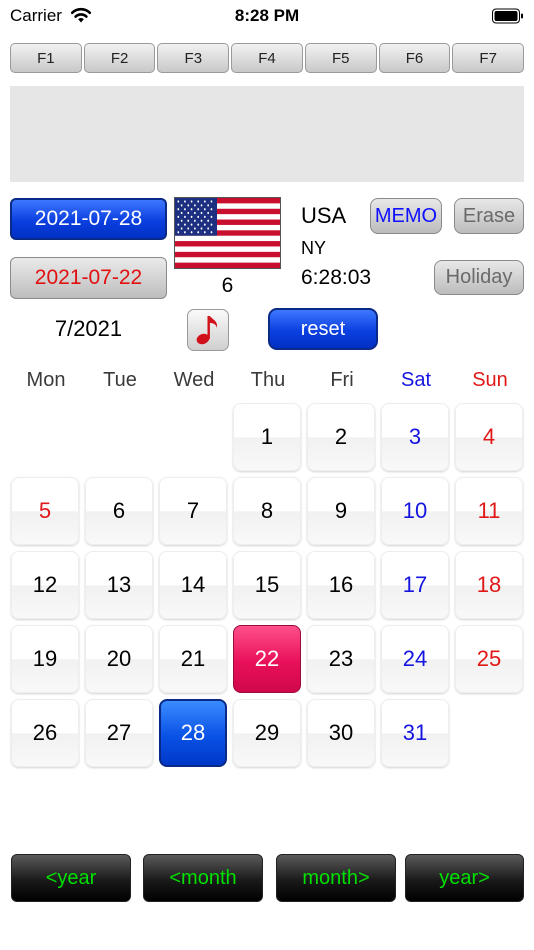 This screenshot has height=950, width=534. What do you see at coordinates (71, 878) in the screenshot?
I see `prev-year-button: <year` at bounding box center [71, 878].